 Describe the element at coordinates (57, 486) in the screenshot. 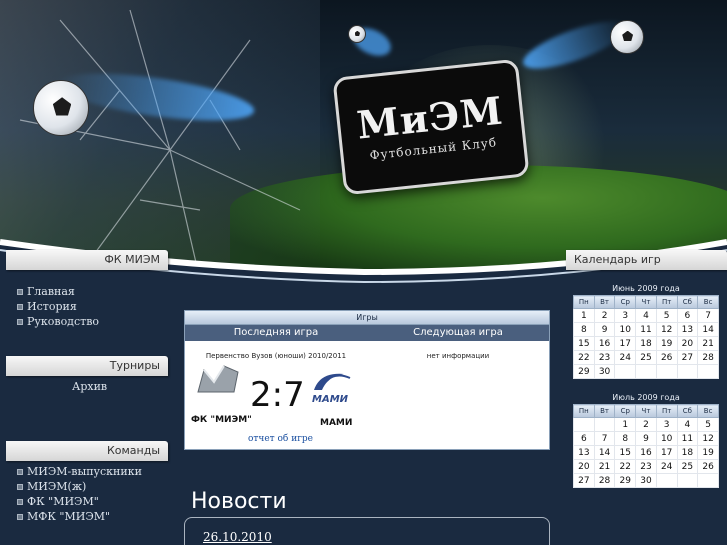

I see `team-label: МИЭМ(ж)` at that location.